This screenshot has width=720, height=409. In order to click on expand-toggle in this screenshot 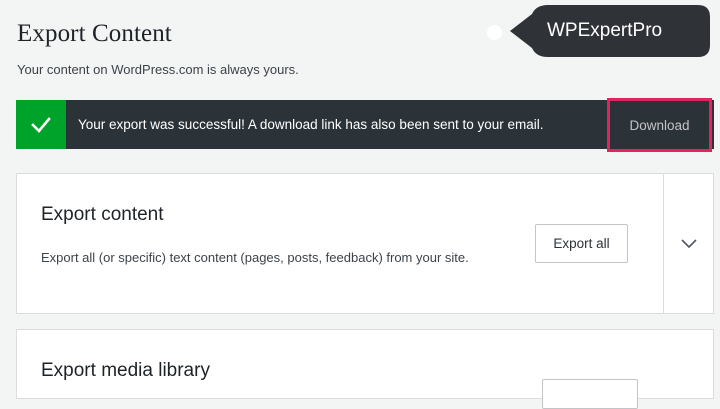, I will do `click(689, 244)`.